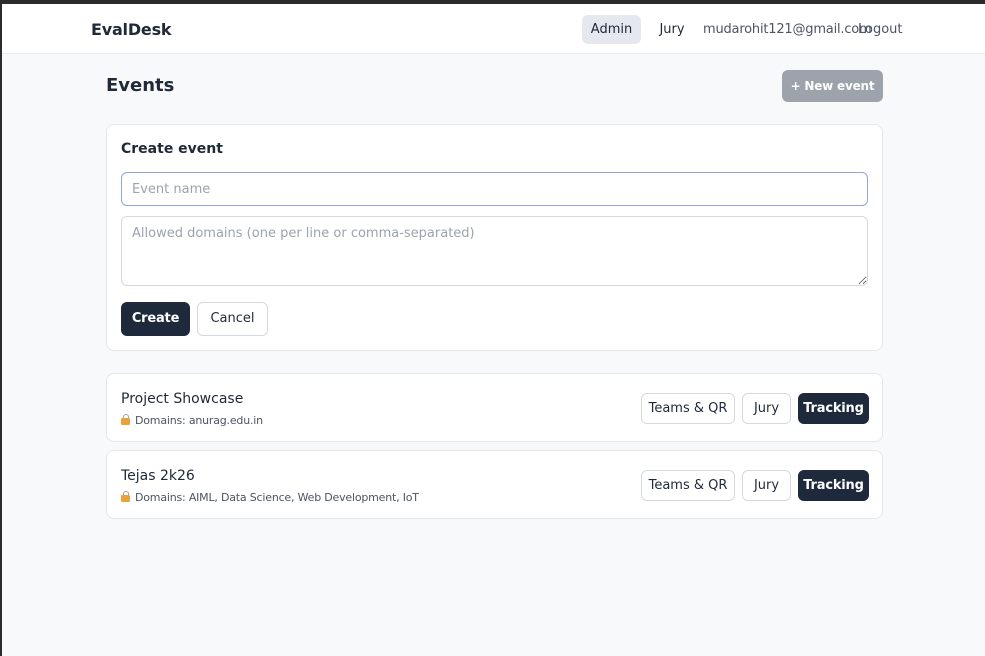 Image resolution: width=985 pixels, height=656 pixels. What do you see at coordinates (158, 476) in the screenshot?
I see `event-name: Tejas 2k26` at bounding box center [158, 476].